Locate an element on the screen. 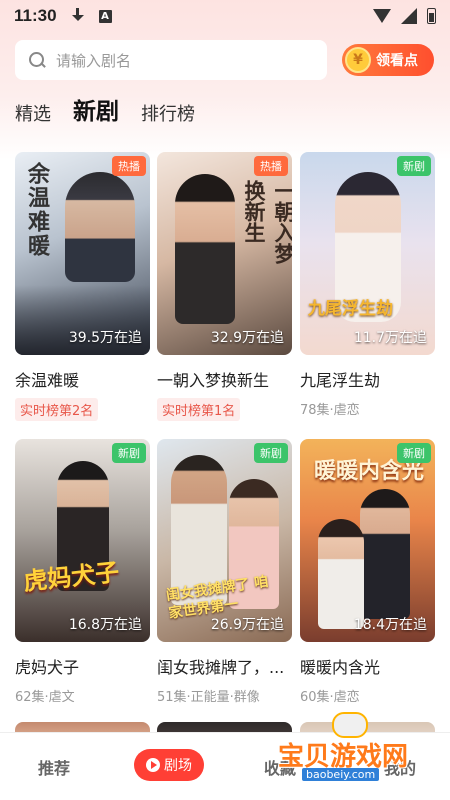 This screenshot has width=450, height=800. watermark-url: baobeiy.com is located at coordinates (341, 774).